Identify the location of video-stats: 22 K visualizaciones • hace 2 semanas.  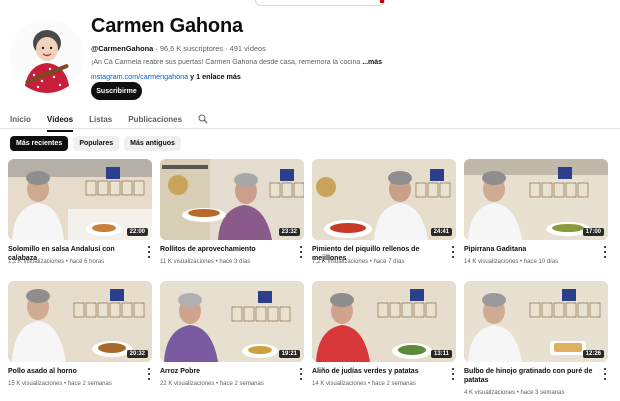
(212, 384).